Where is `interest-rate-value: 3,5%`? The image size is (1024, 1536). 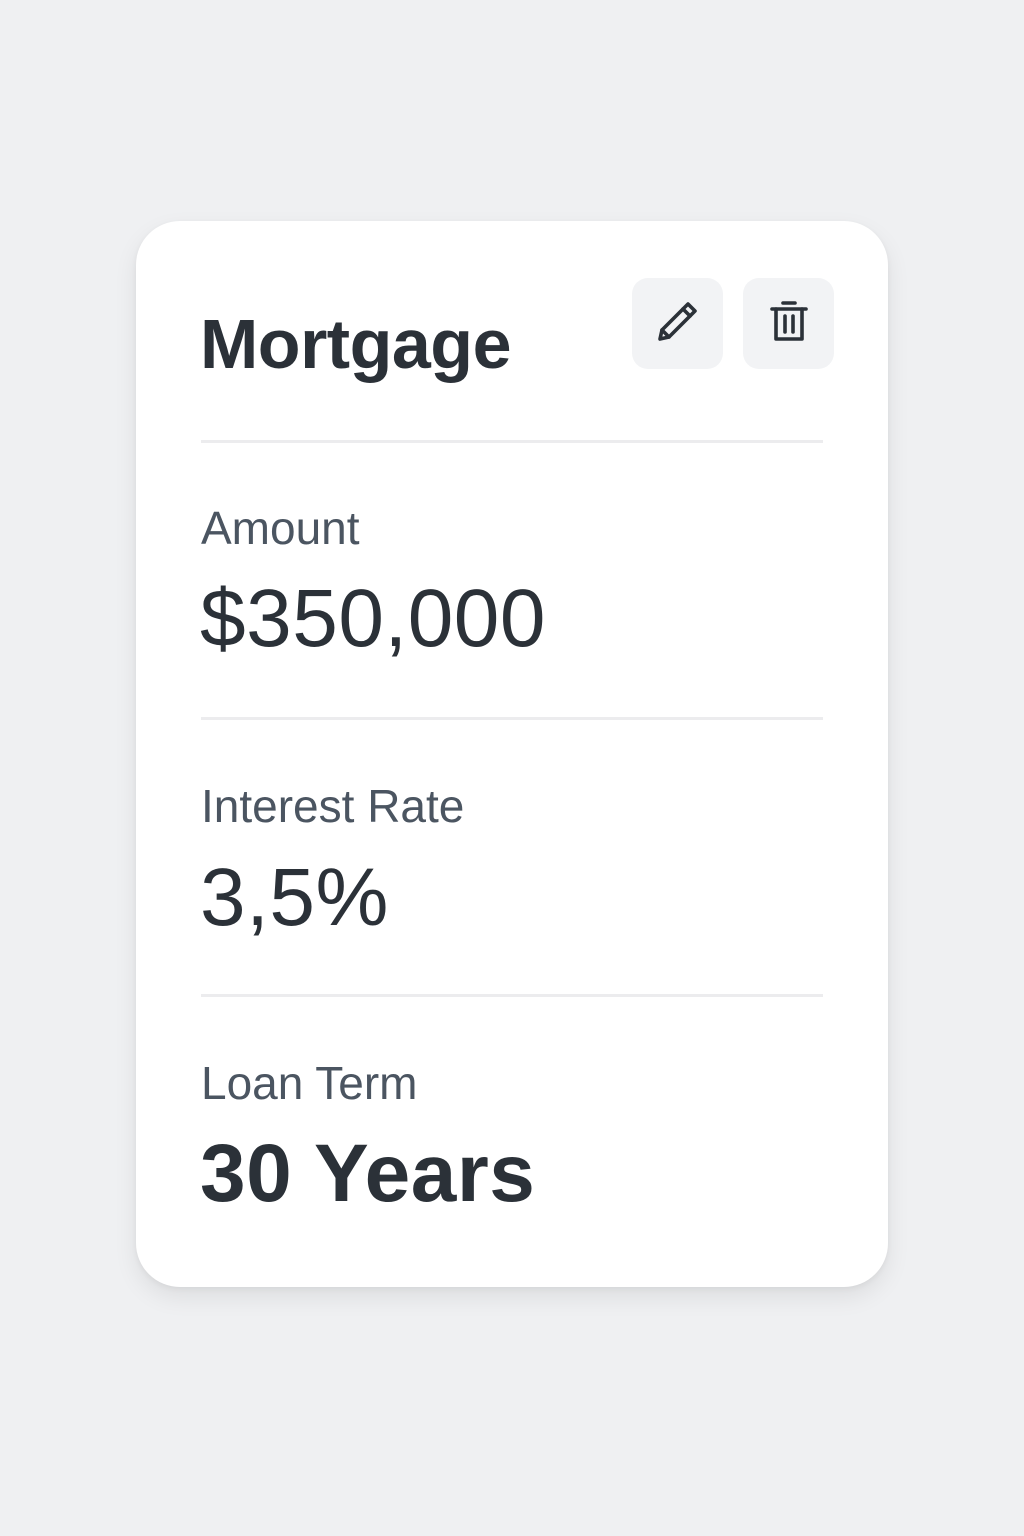
interest-rate-value: 3,5% is located at coordinates (294, 897).